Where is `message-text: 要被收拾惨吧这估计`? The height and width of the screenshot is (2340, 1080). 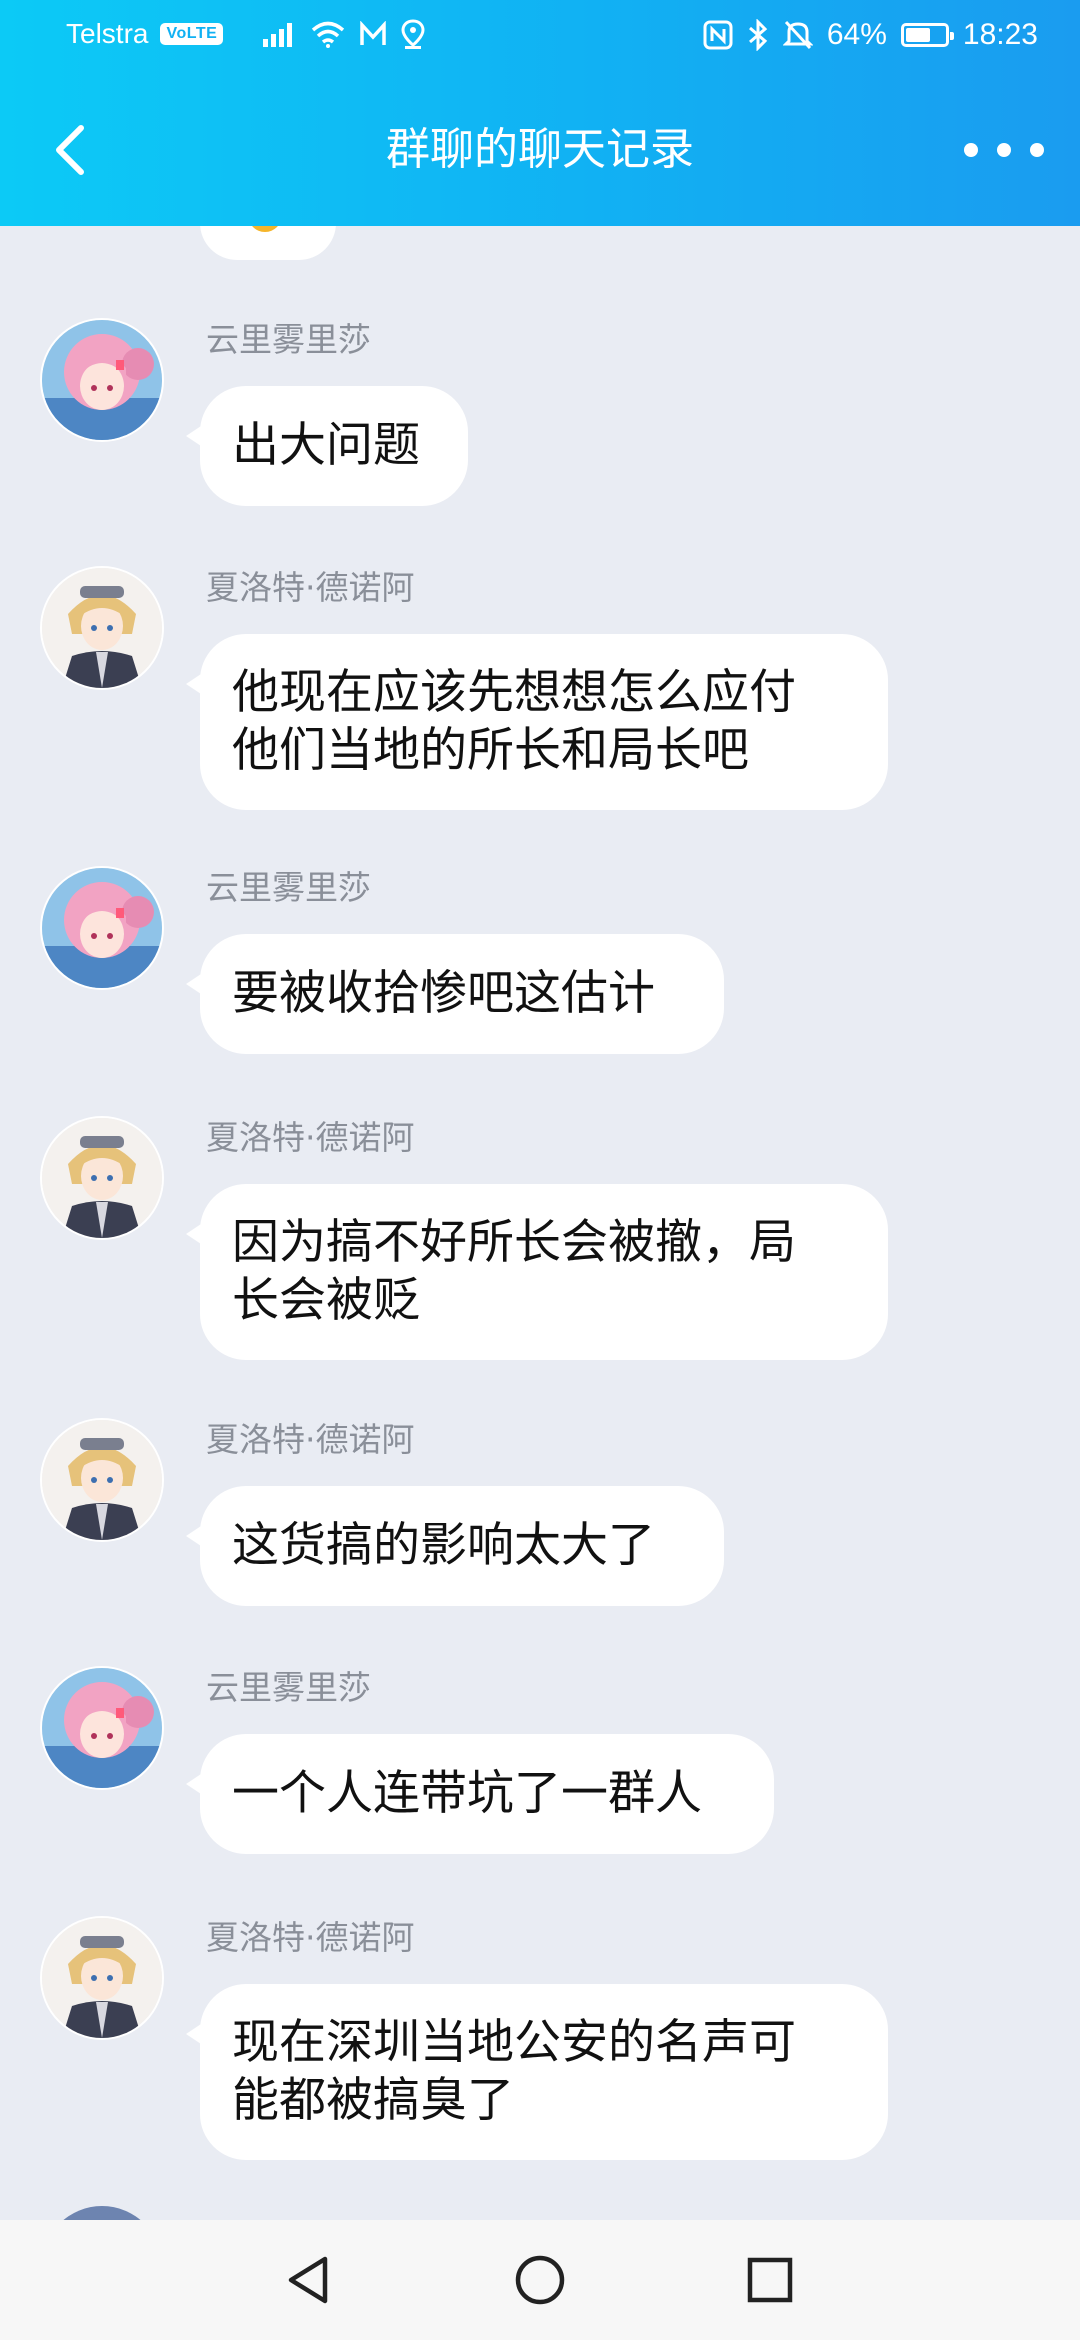 message-text: 要被收拾惨吧这估计 is located at coordinates (443, 993).